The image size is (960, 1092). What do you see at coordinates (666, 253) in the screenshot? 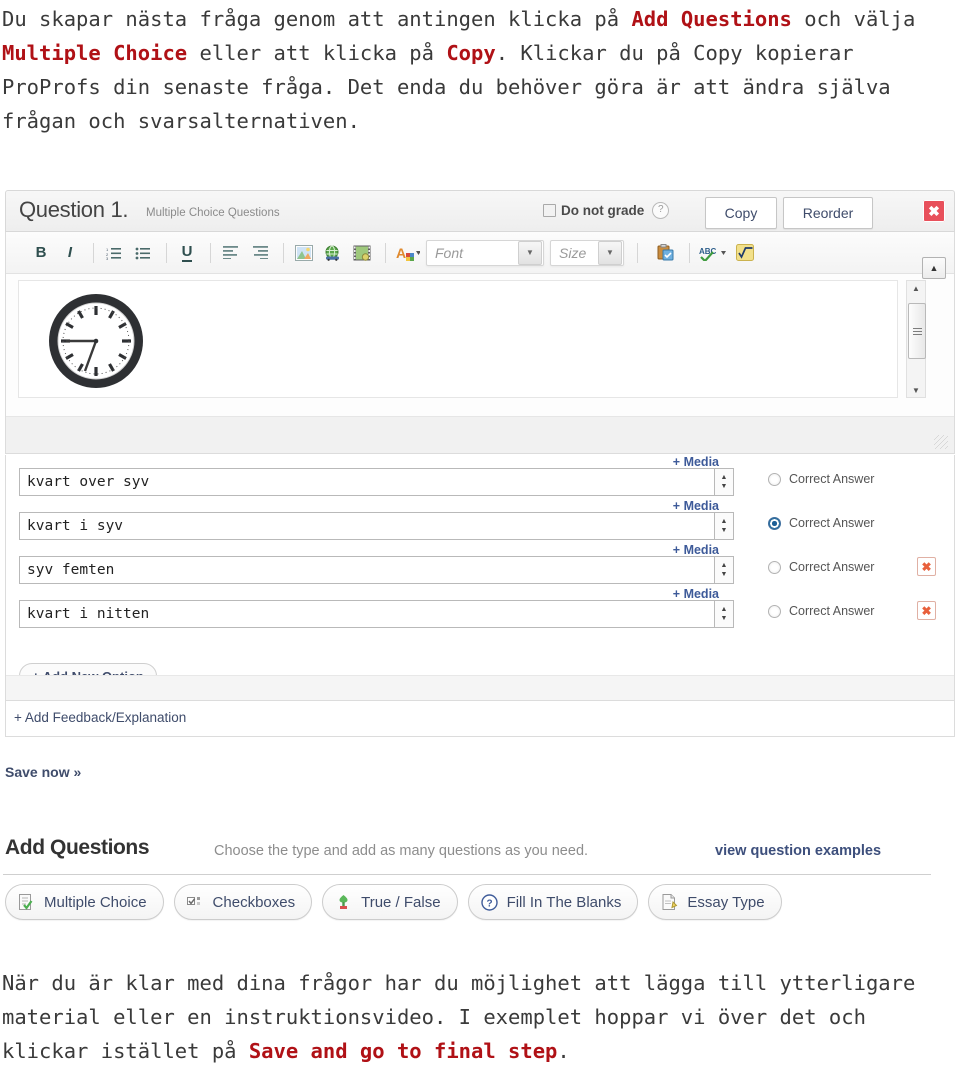
I see `paste-icon` at bounding box center [666, 253].